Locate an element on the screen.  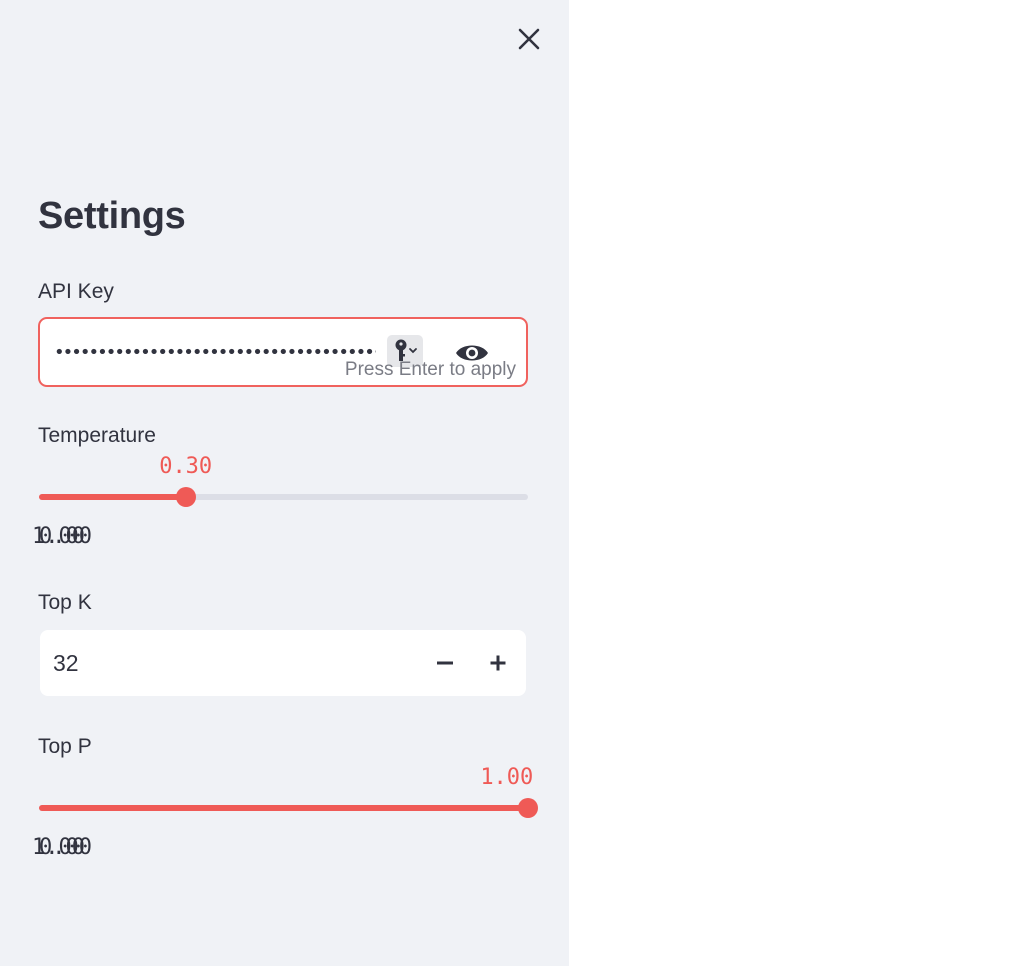
temperature-max: 1.00 is located at coordinates (58, 536).